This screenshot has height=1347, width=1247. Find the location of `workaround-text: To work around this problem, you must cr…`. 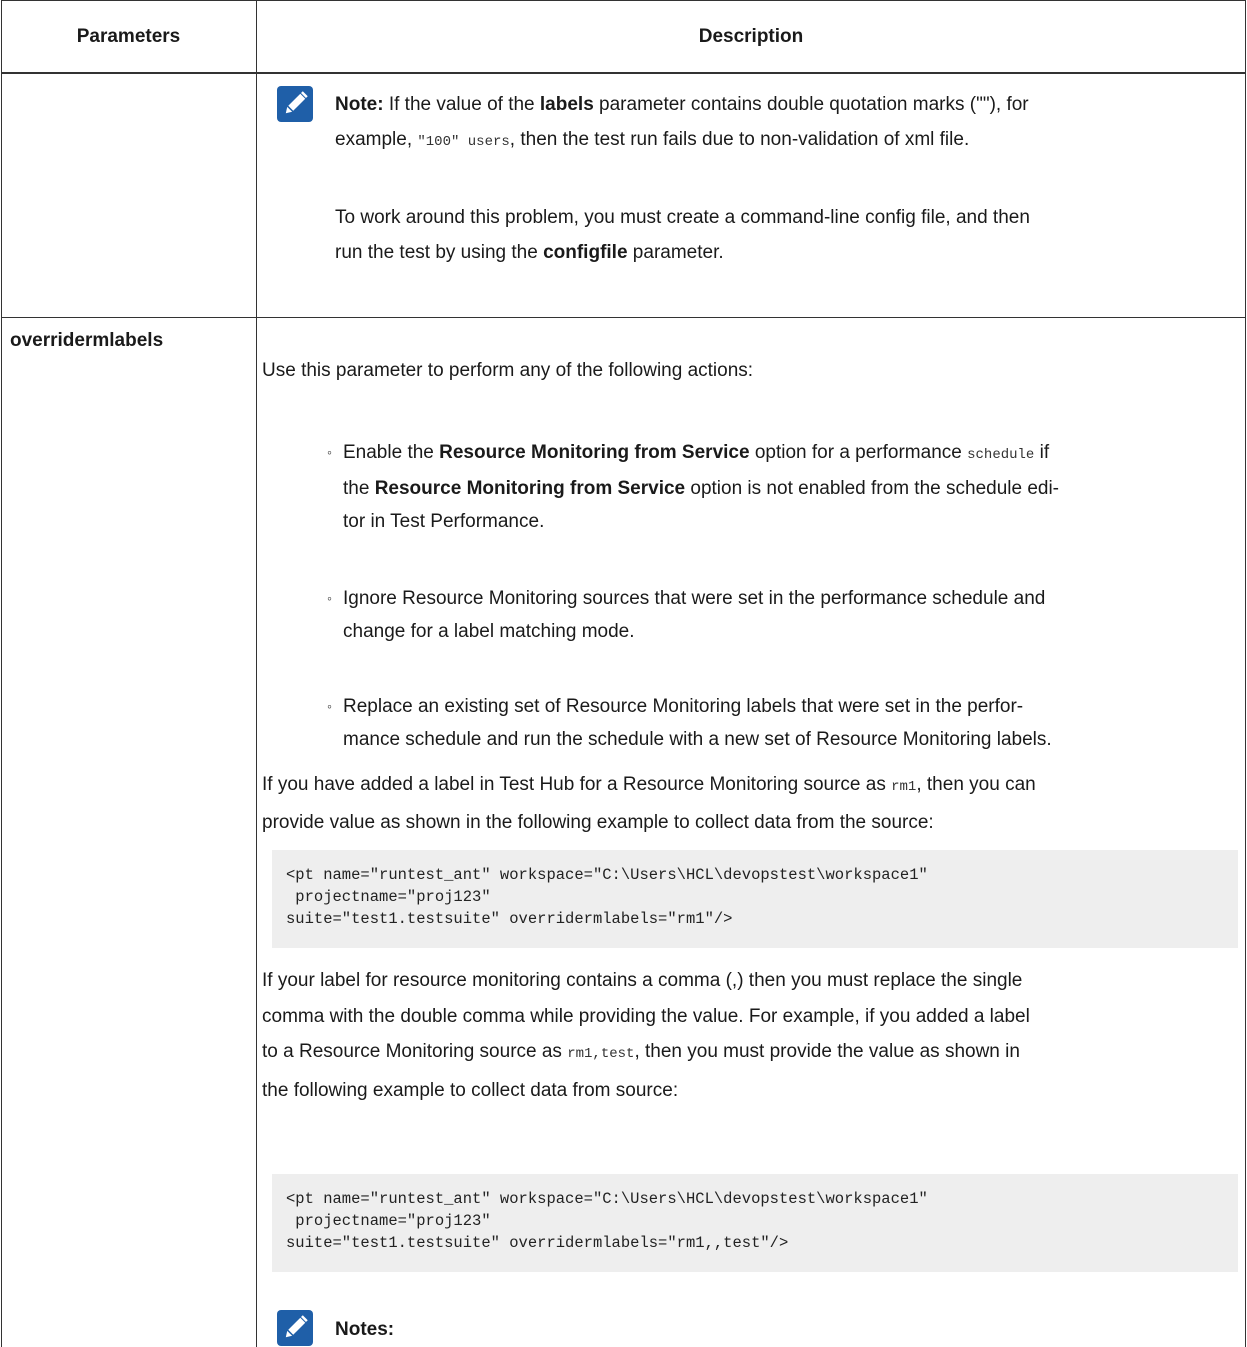

workaround-text: To work around this problem, you must cr… is located at coordinates (682, 235).